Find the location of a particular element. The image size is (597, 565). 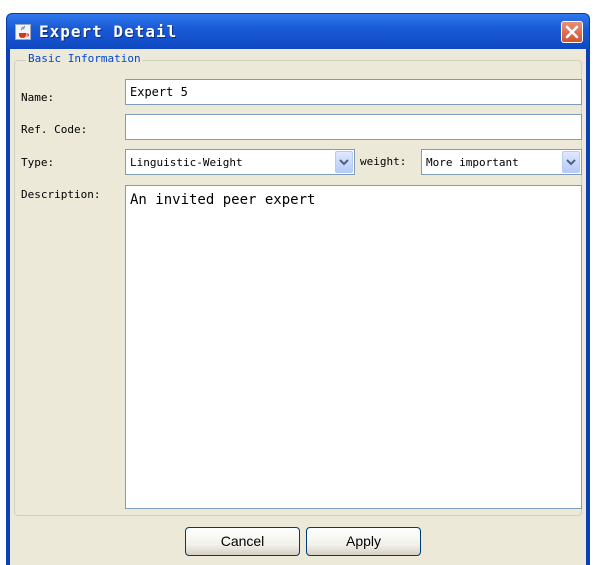

java-cup-icon is located at coordinates (23, 32).